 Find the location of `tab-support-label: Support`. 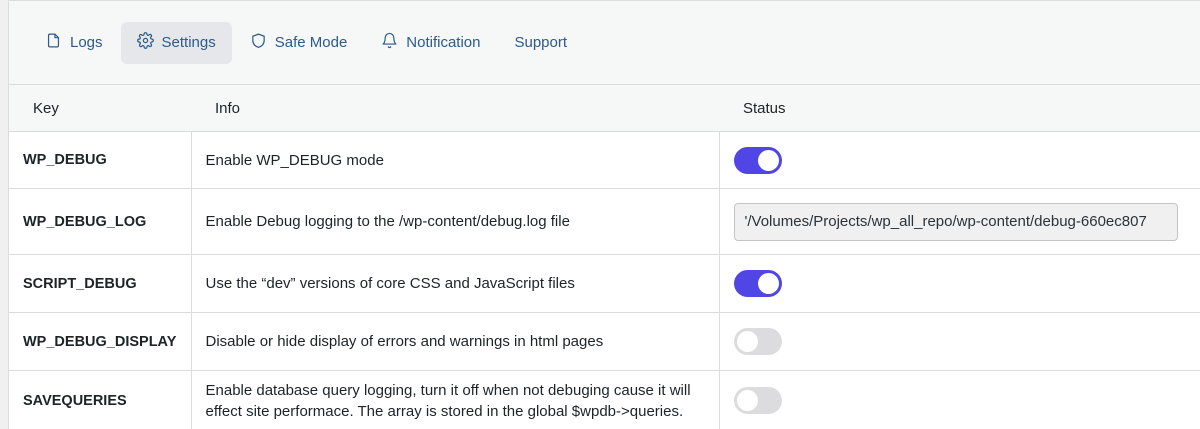

tab-support-label: Support is located at coordinates (541, 42).